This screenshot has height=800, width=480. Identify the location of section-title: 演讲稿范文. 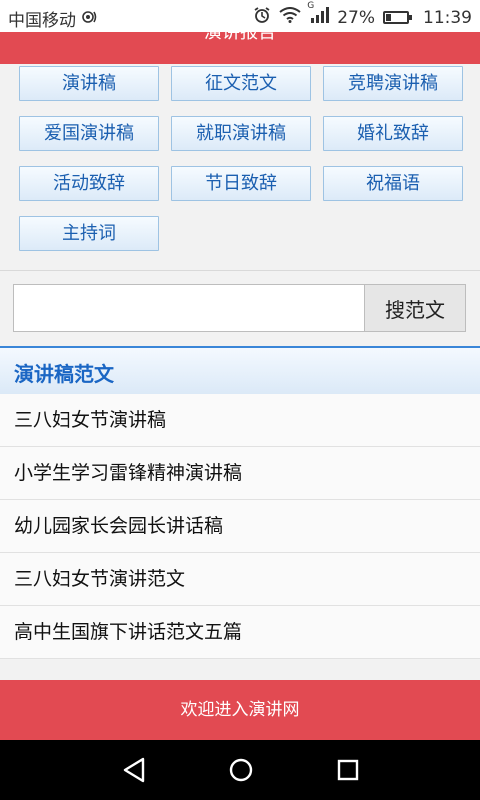
(64, 374).